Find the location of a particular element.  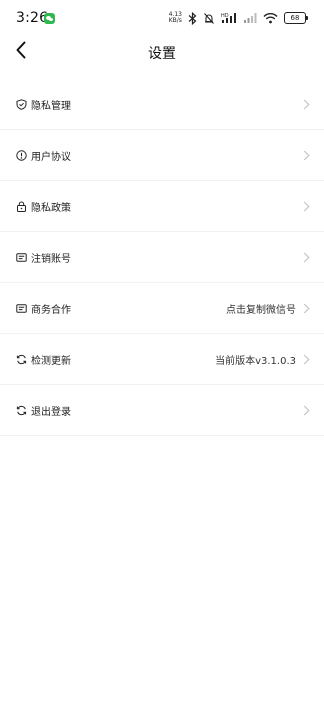

settings-item-delete-account: 注销账号 is located at coordinates (162, 257).